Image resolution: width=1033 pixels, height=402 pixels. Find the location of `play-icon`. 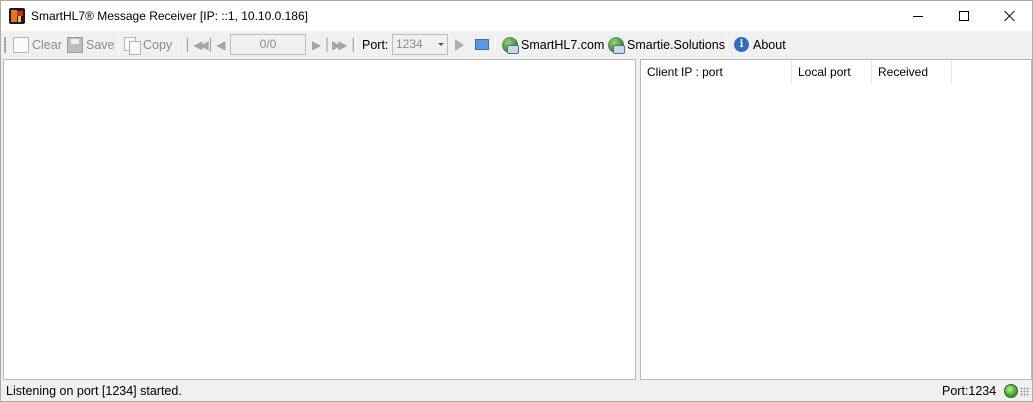

play-icon is located at coordinates (459, 44).